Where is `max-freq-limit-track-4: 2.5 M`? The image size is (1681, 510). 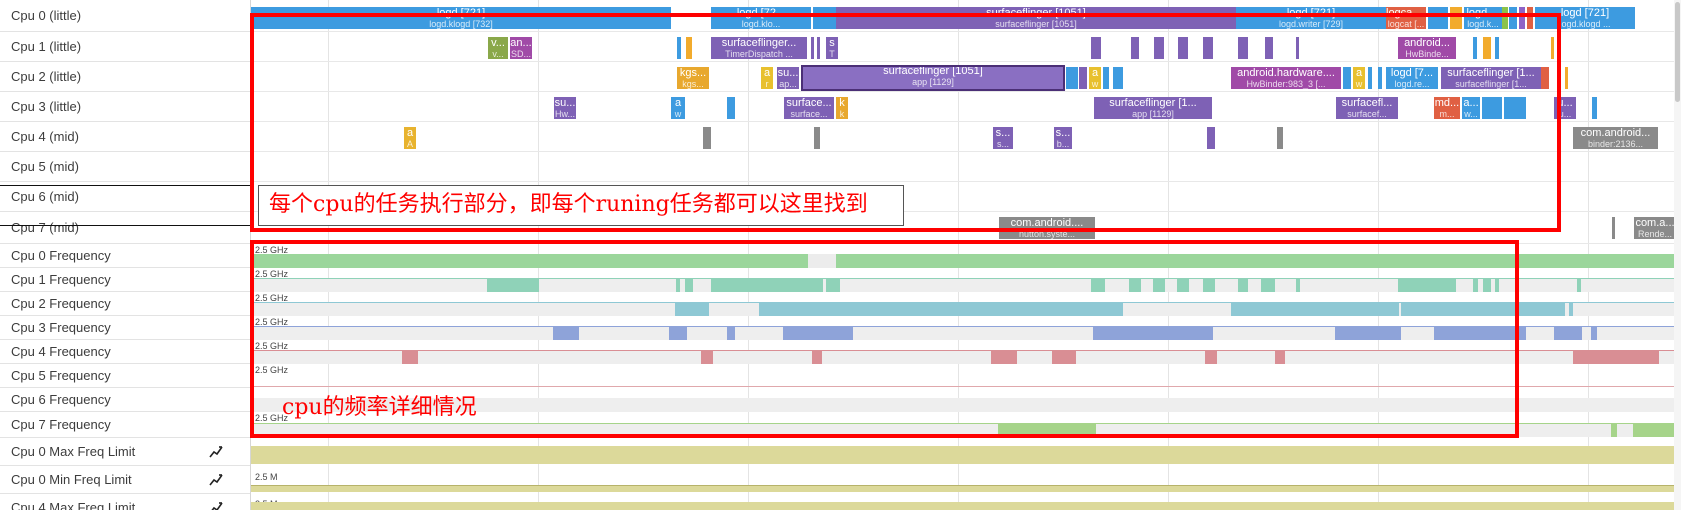 max-freq-limit-track-4: 2.5 M is located at coordinates (966, 502).